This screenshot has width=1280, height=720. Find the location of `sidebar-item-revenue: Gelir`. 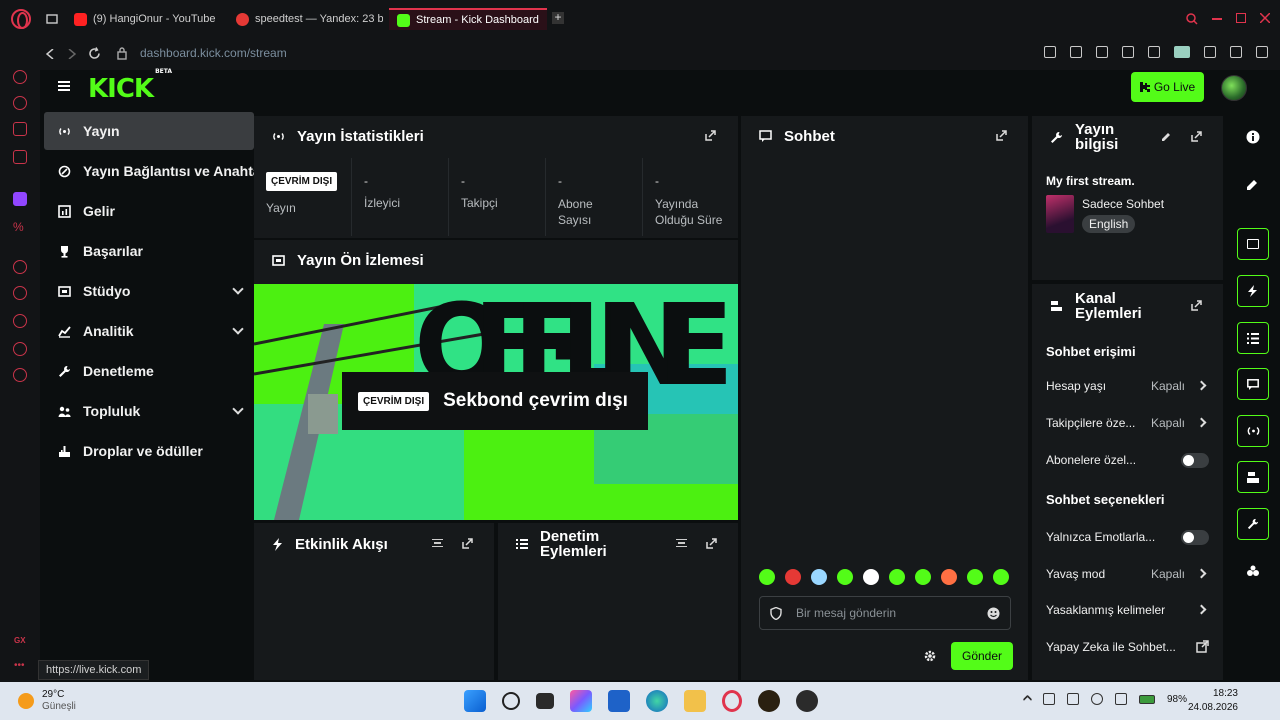

sidebar-item-revenue: Gelir is located at coordinates (149, 211).